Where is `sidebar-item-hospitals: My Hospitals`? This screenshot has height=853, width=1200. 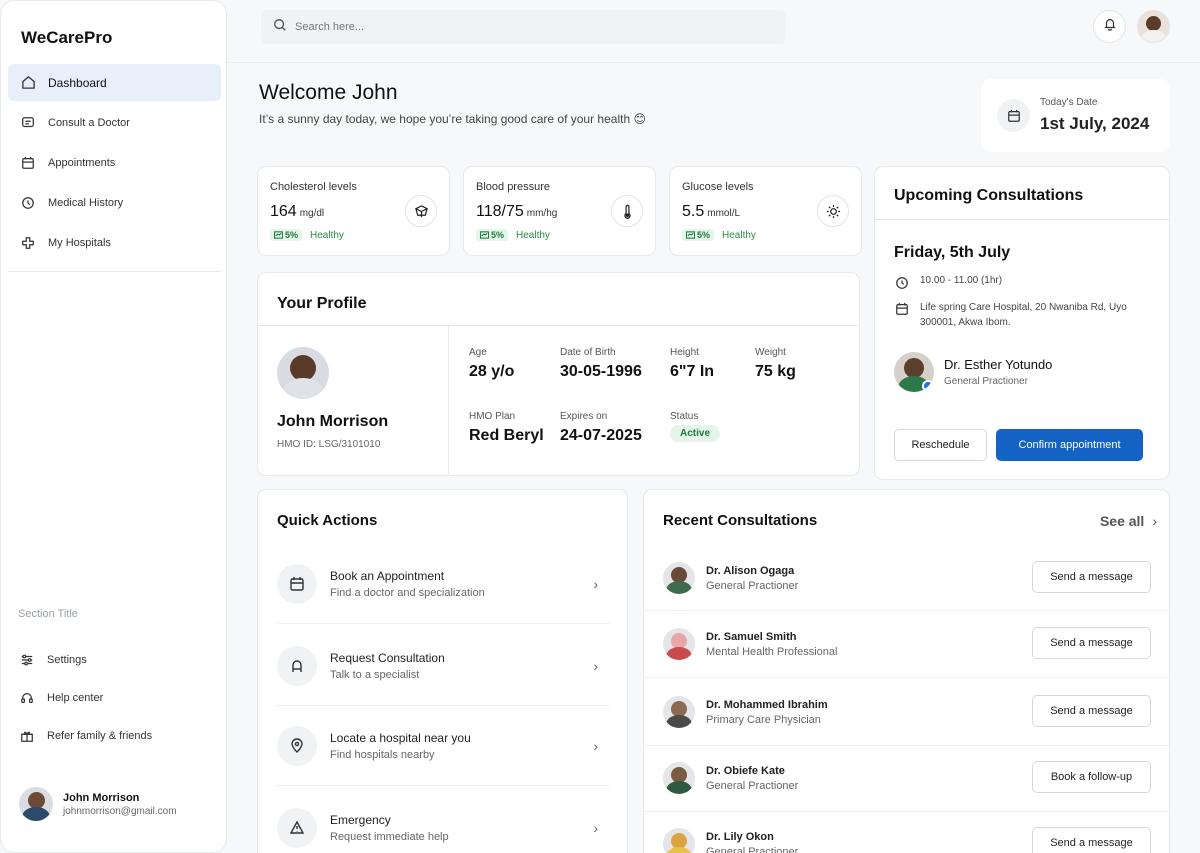 sidebar-item-hospitals: My Hospitals is located at coordinates (114, 242).